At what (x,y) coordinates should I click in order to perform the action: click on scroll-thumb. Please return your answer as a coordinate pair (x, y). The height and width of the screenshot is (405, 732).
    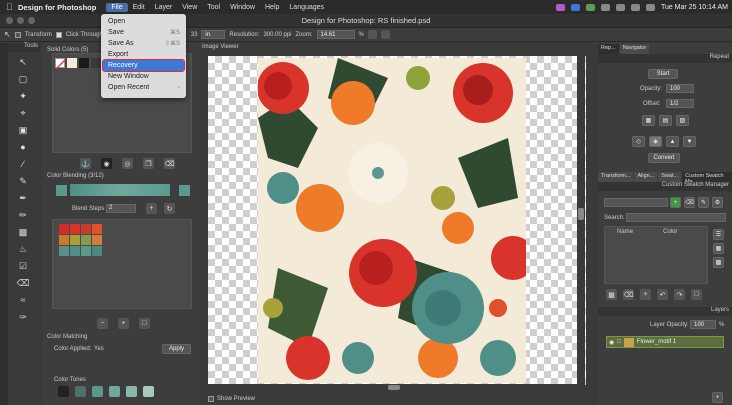
    Looking at the image, I should click on (394, 387).